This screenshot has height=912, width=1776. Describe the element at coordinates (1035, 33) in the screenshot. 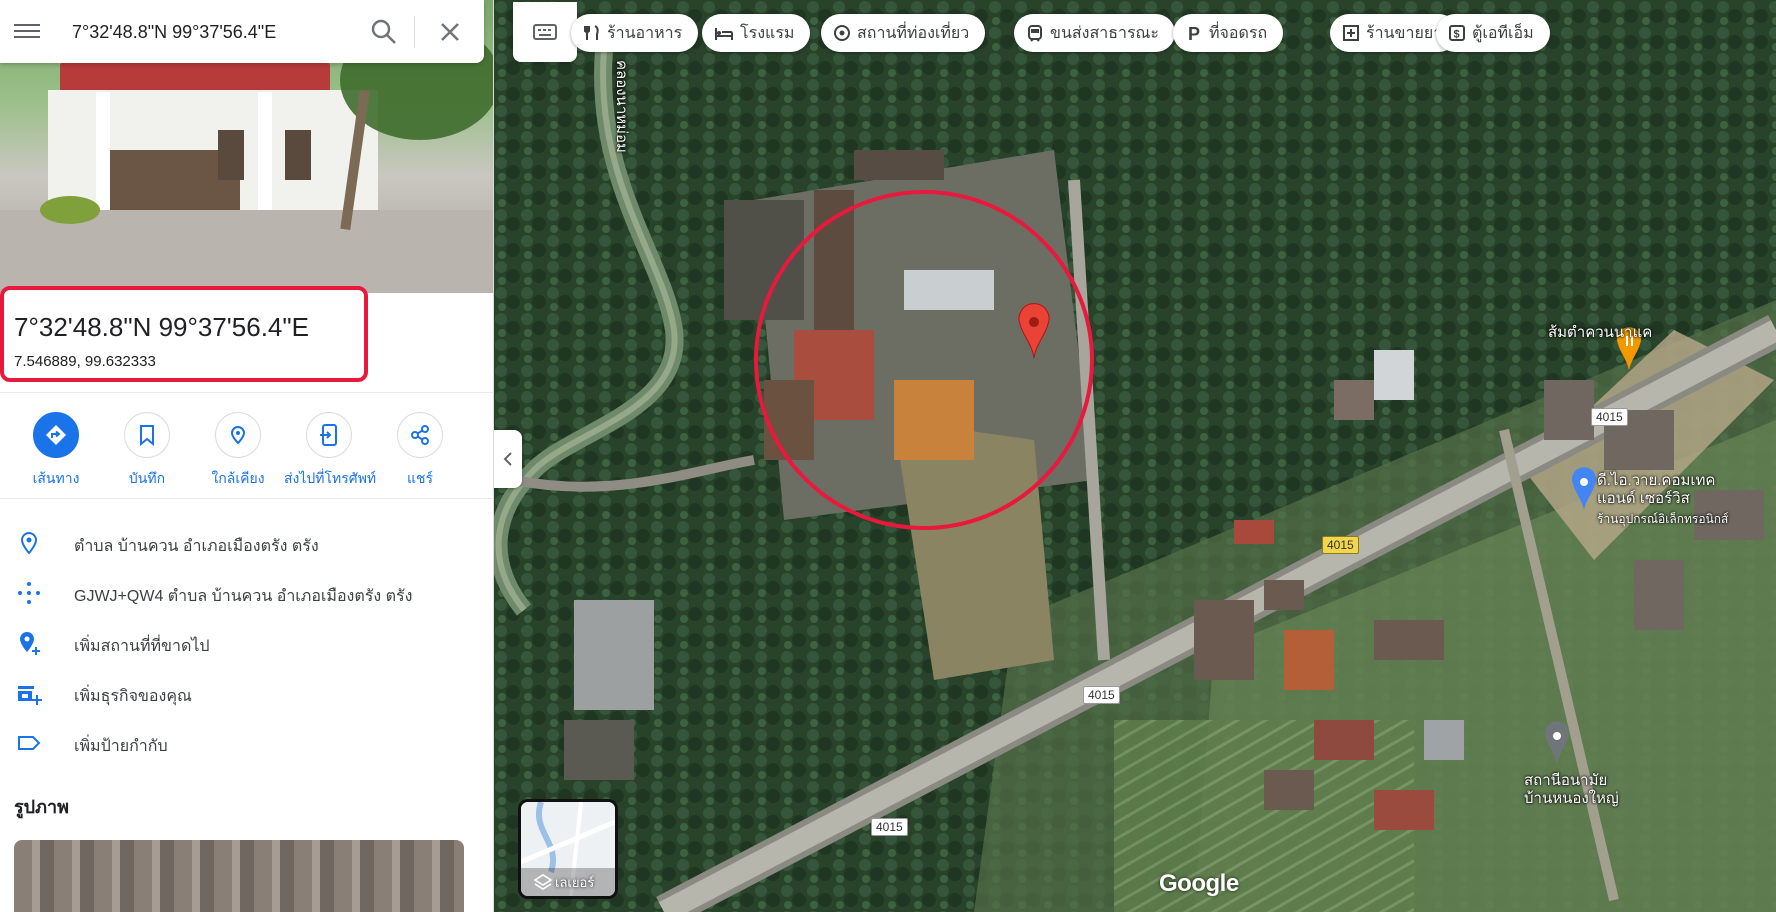

I see `transit-icon` at that location.